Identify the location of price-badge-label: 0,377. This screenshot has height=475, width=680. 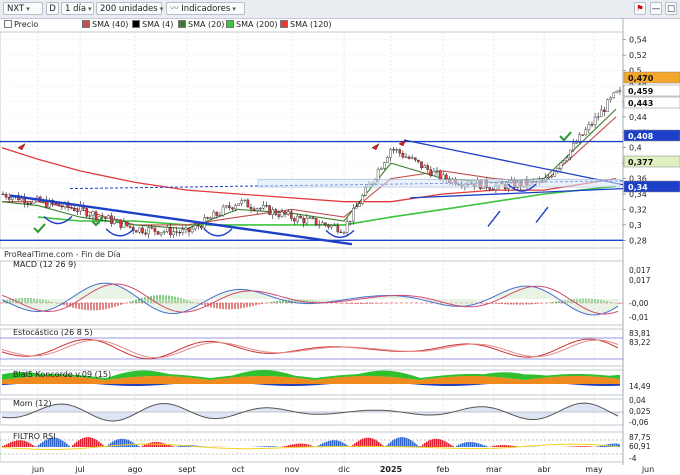
(640, 162).